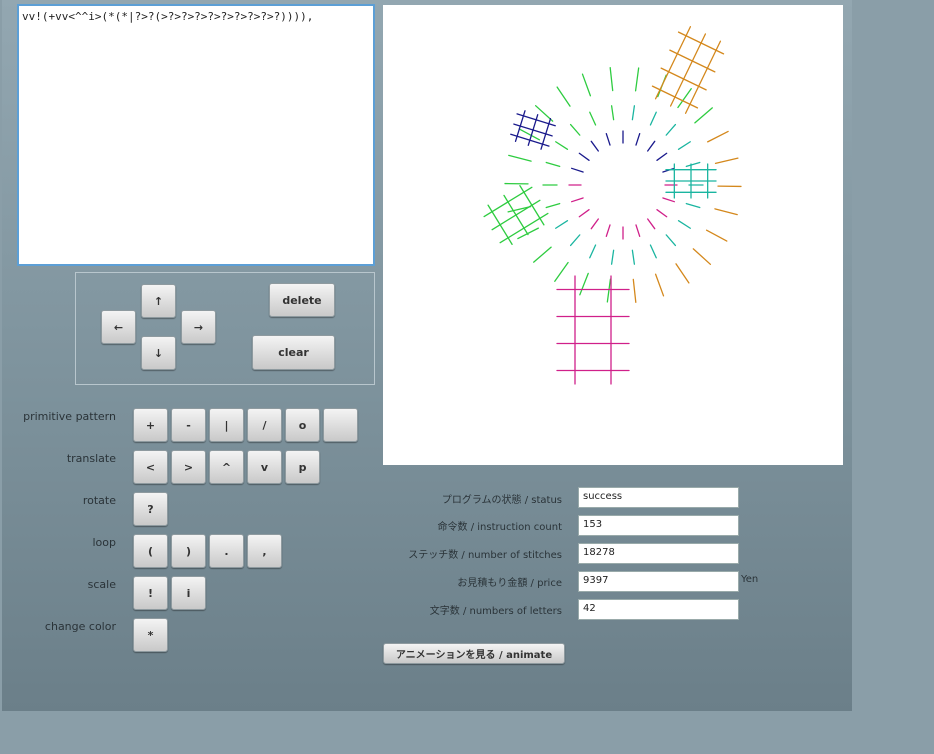  What do you see at coordinates (485, 555) in the screenshot?
I see `stitch-count-label: ステッチ数 / number of stitches` at bounding box center [485, 555].